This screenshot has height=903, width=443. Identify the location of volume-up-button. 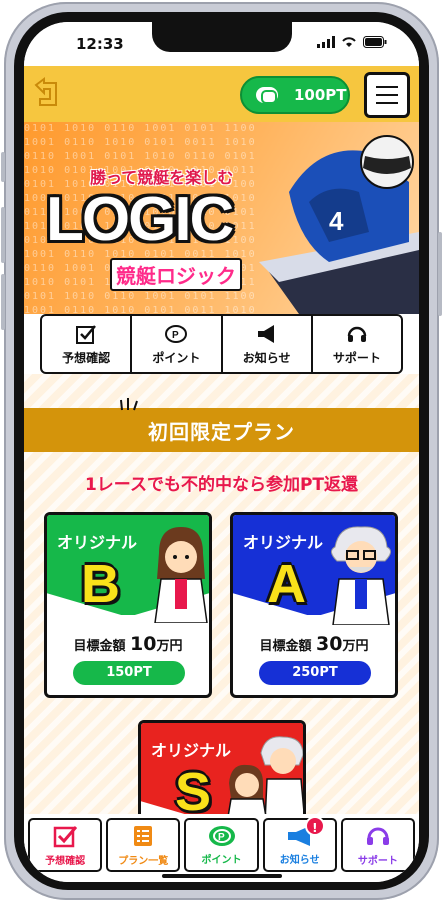
(3, 235).